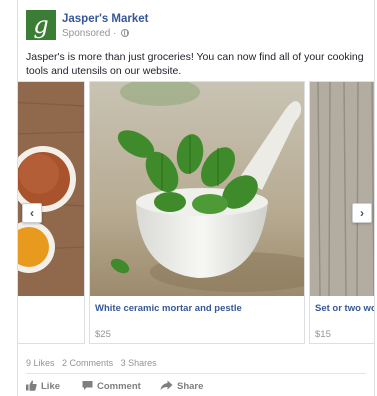 This screenshot has height=396, width=377. Describe the element at coordinates (51, 386) in the screenshot. I see `like-label: Like` at that location.